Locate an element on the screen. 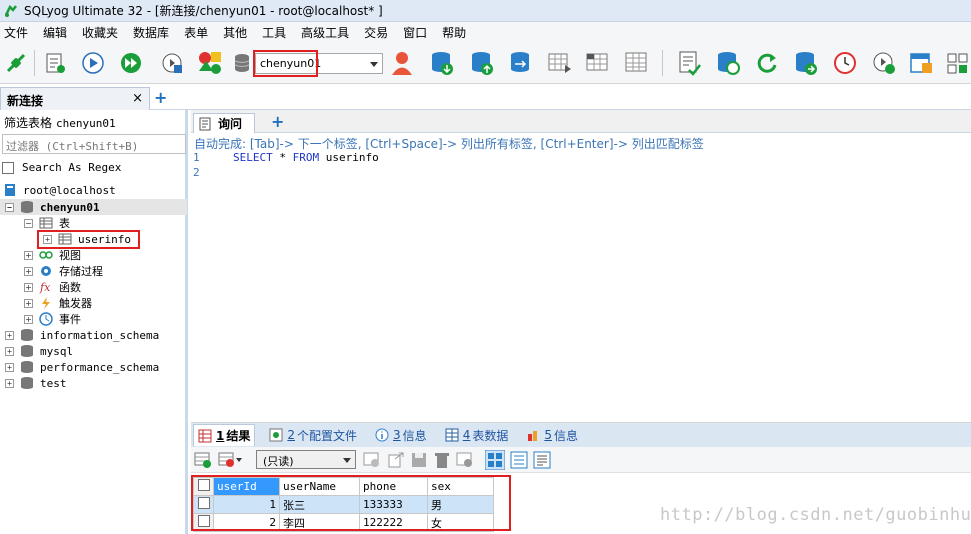 The width and height of the screenshot is (971, 534). query-builder-icon is located at coordinates (689, 63).